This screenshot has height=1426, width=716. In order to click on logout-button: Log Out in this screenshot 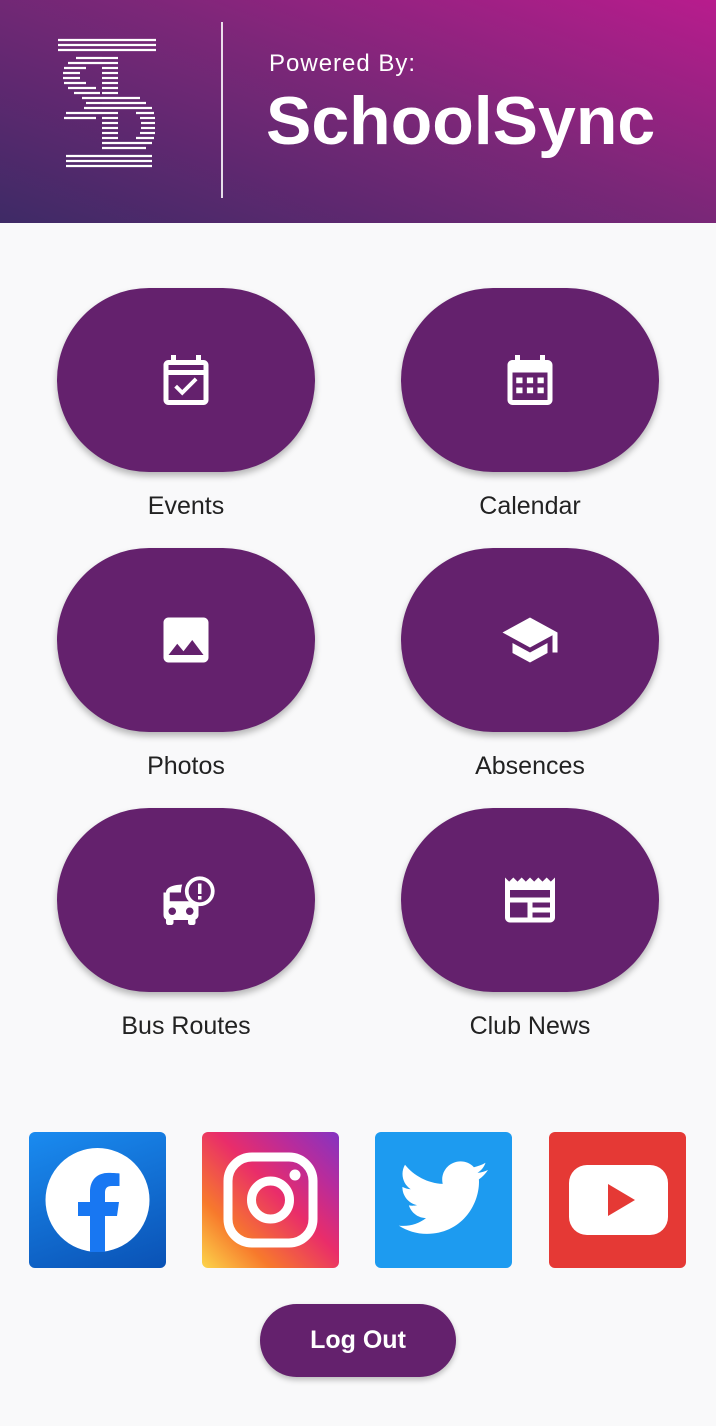, I will do `click(358, 1340)`.